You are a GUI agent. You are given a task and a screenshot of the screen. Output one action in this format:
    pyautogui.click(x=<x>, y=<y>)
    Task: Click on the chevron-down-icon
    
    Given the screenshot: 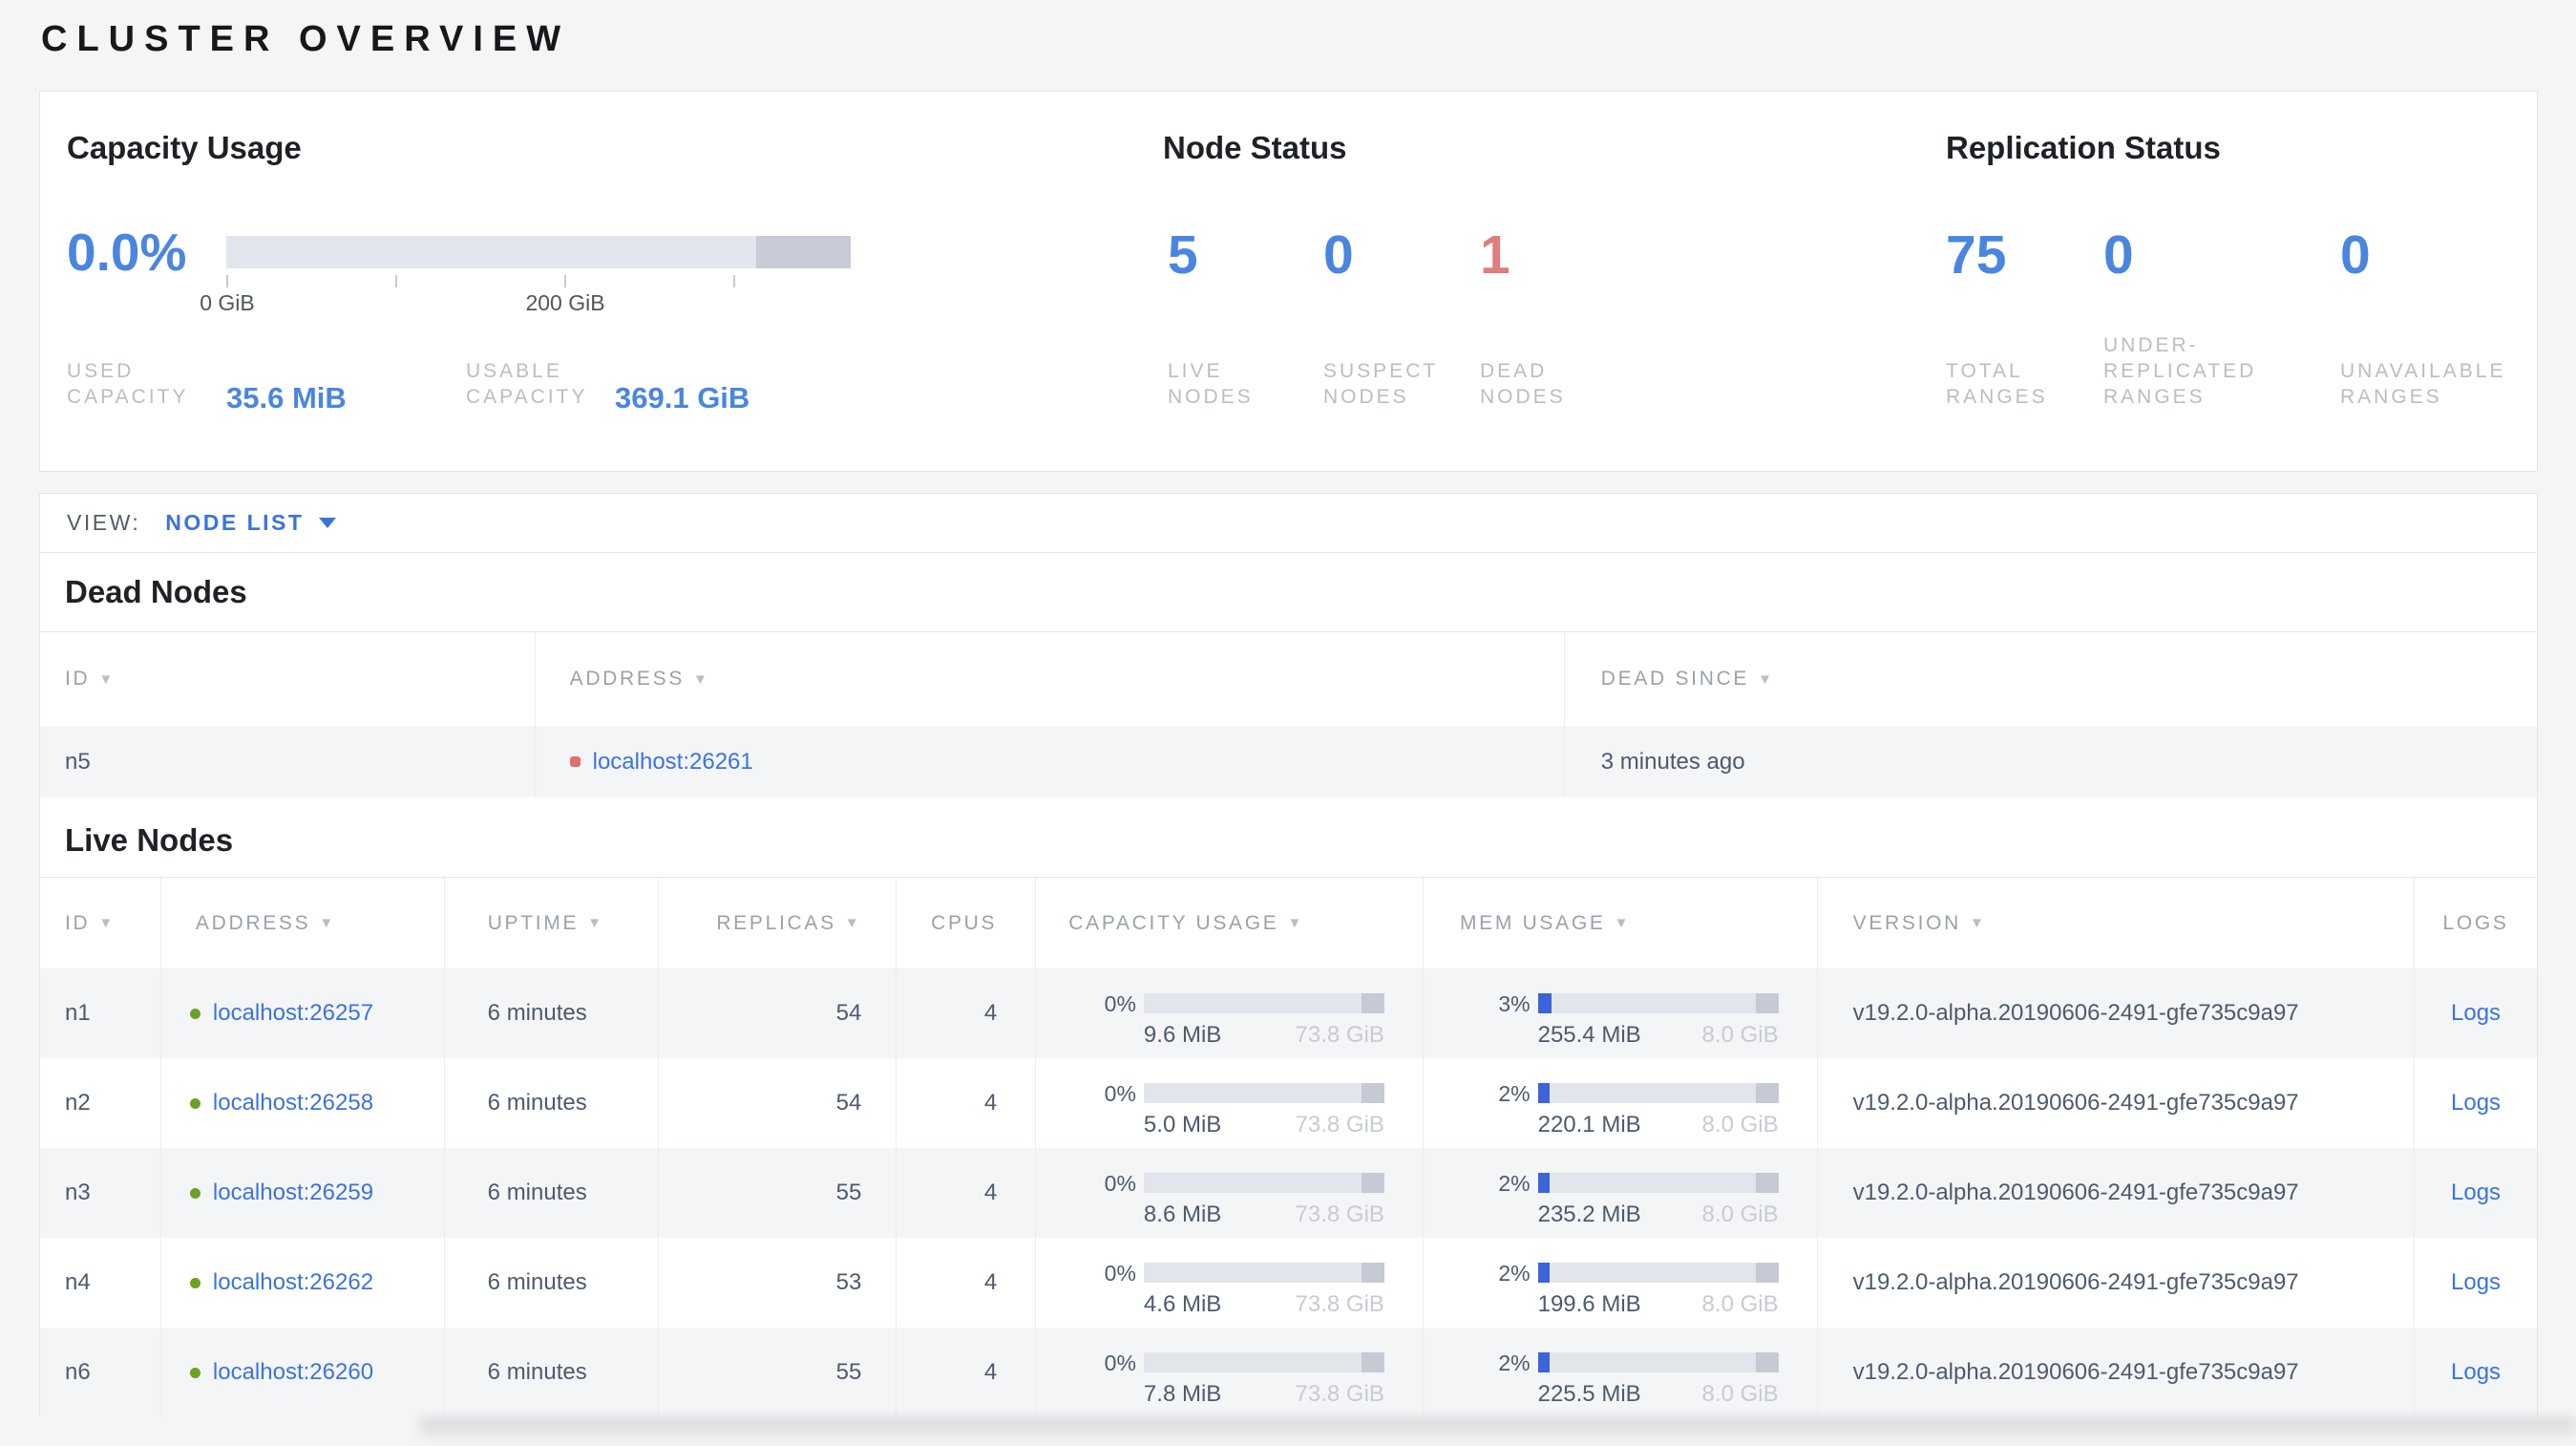 What is the action you would take?
    pyautogui.click(x=328, y=523)
    